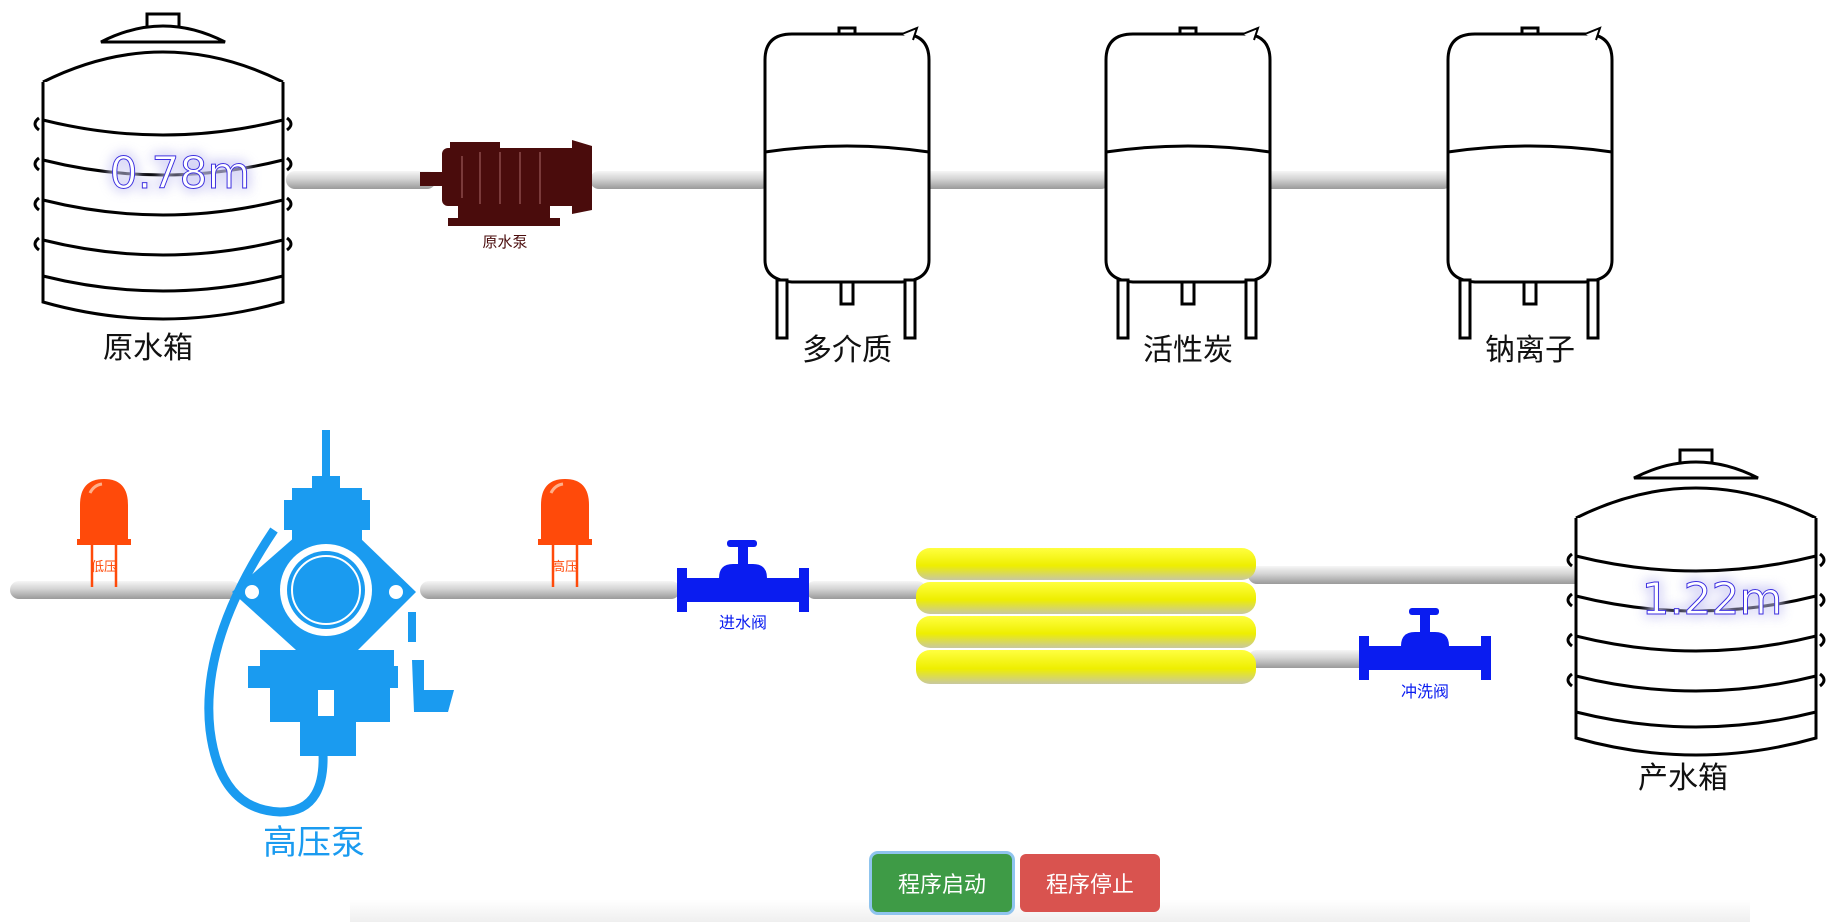  Describe the element at coordinates (148, 348) in the screenshot. I see `raw-water-tank-label: 原水箱` at that location.